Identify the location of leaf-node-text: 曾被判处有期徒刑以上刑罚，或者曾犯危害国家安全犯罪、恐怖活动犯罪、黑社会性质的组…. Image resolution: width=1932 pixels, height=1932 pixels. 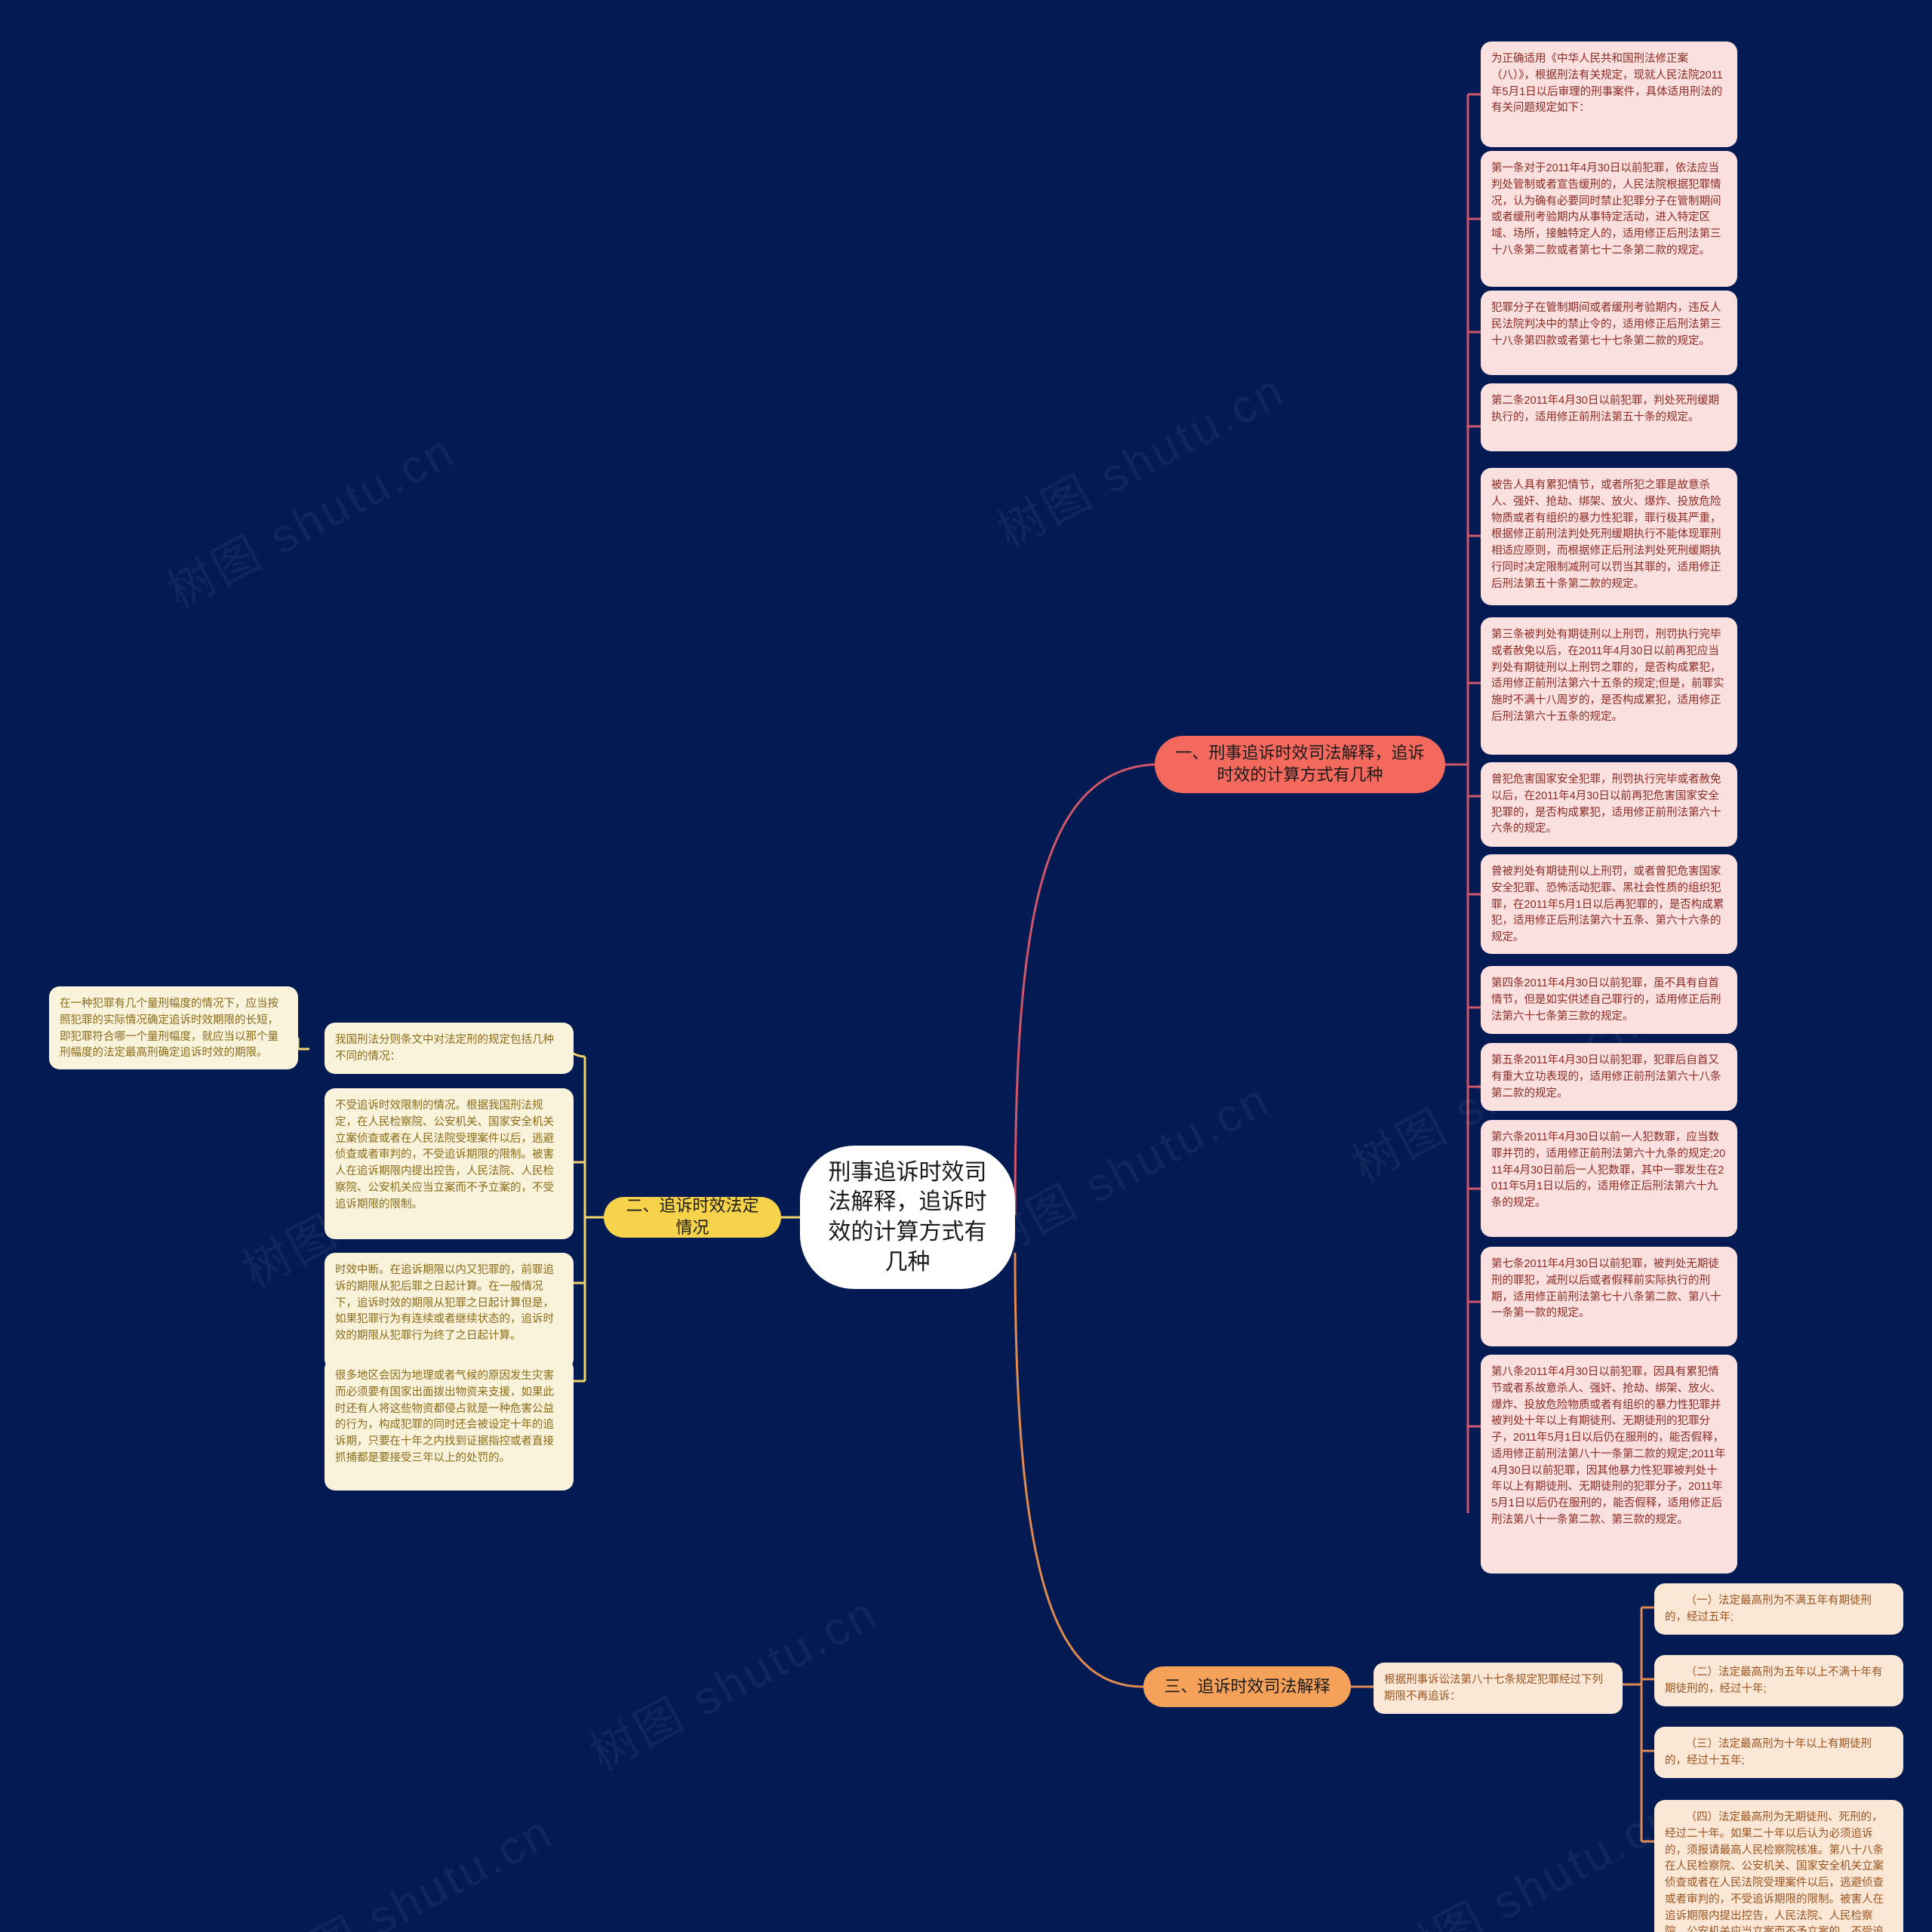
(1607, 904).